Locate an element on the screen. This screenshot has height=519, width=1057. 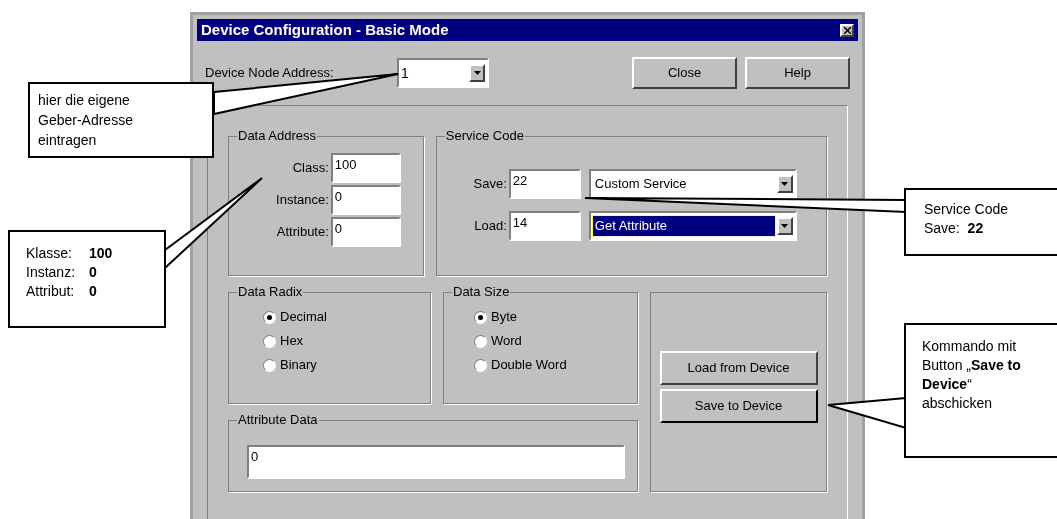
dialog-button: Close is located at coordinates (684, 73).